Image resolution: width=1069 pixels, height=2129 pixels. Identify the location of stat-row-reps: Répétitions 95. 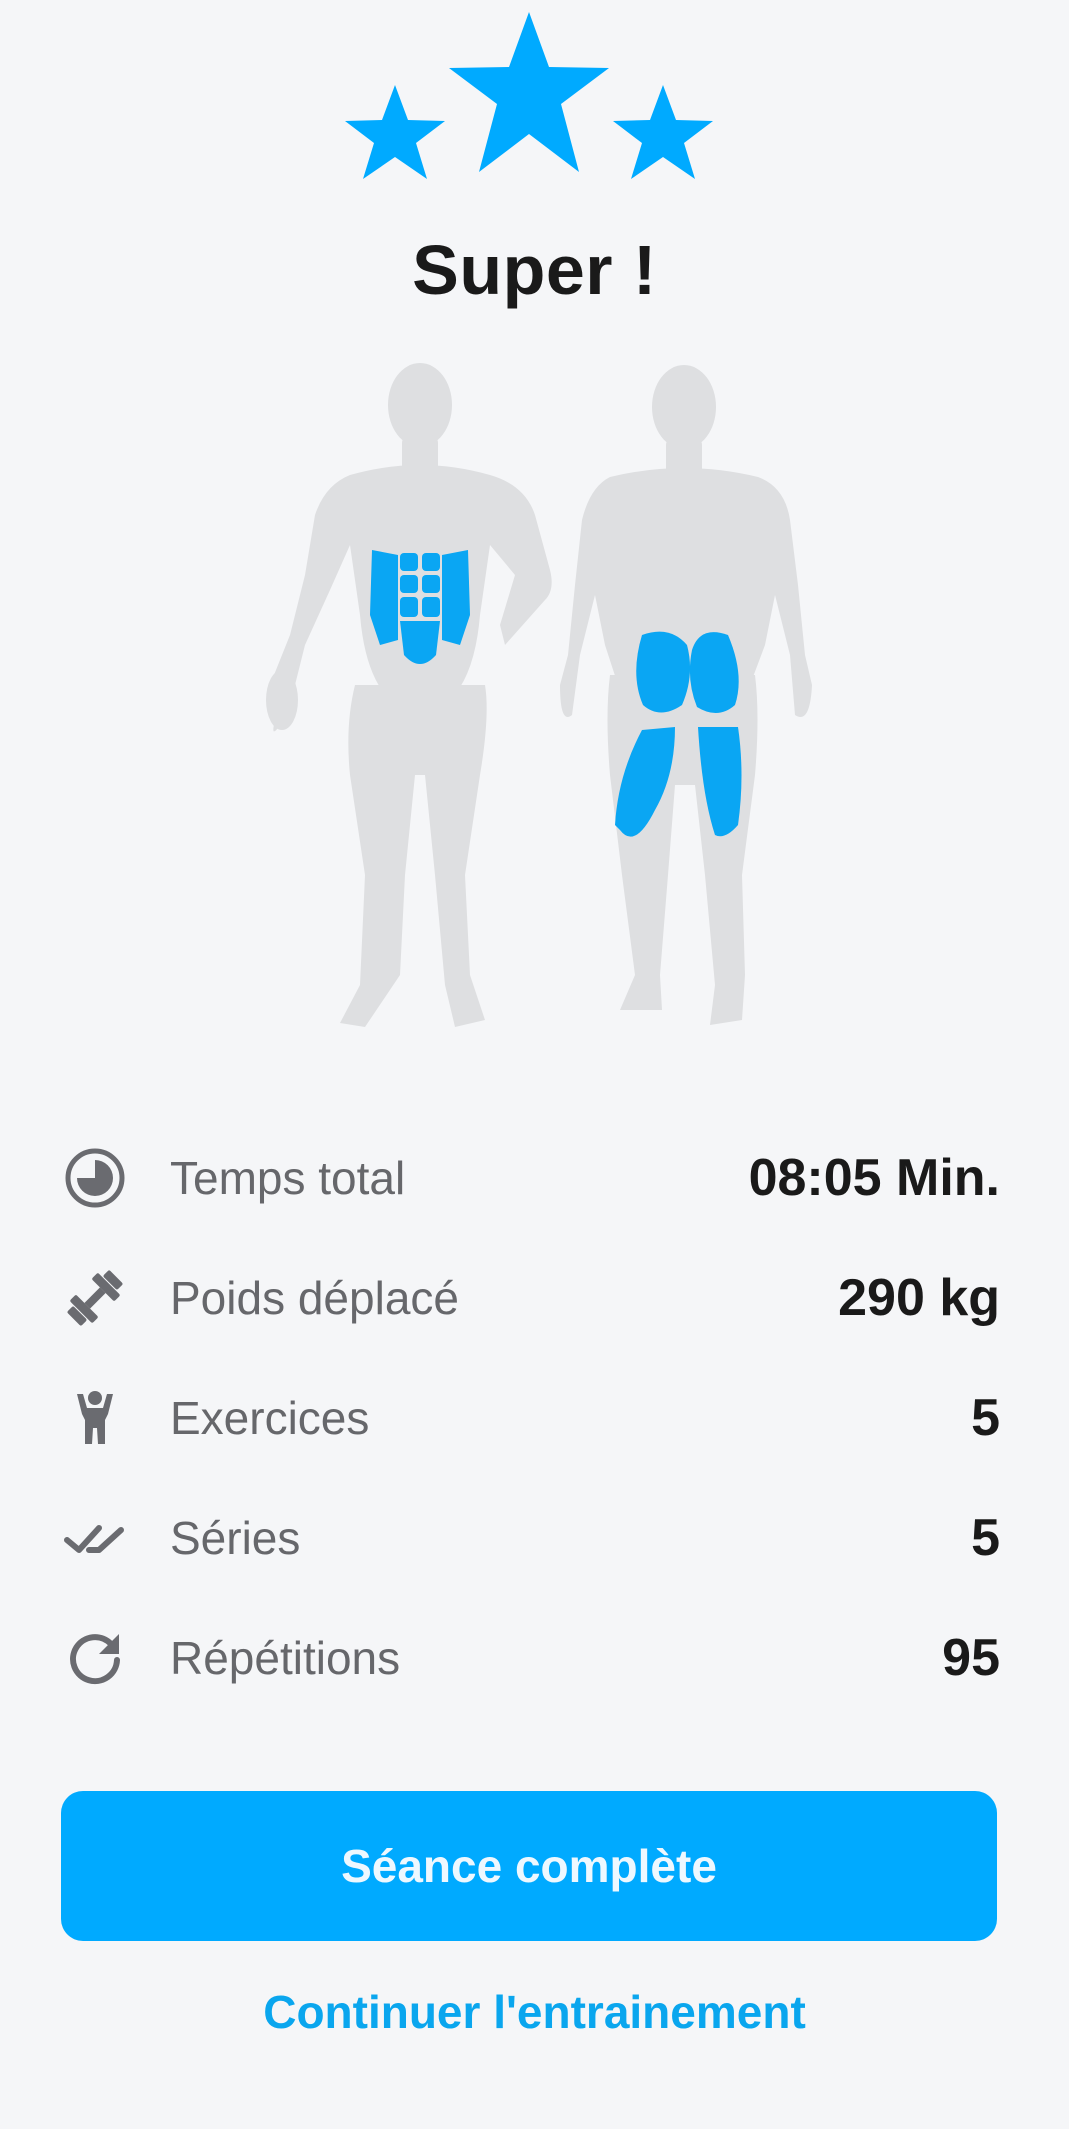
(530, 1658).